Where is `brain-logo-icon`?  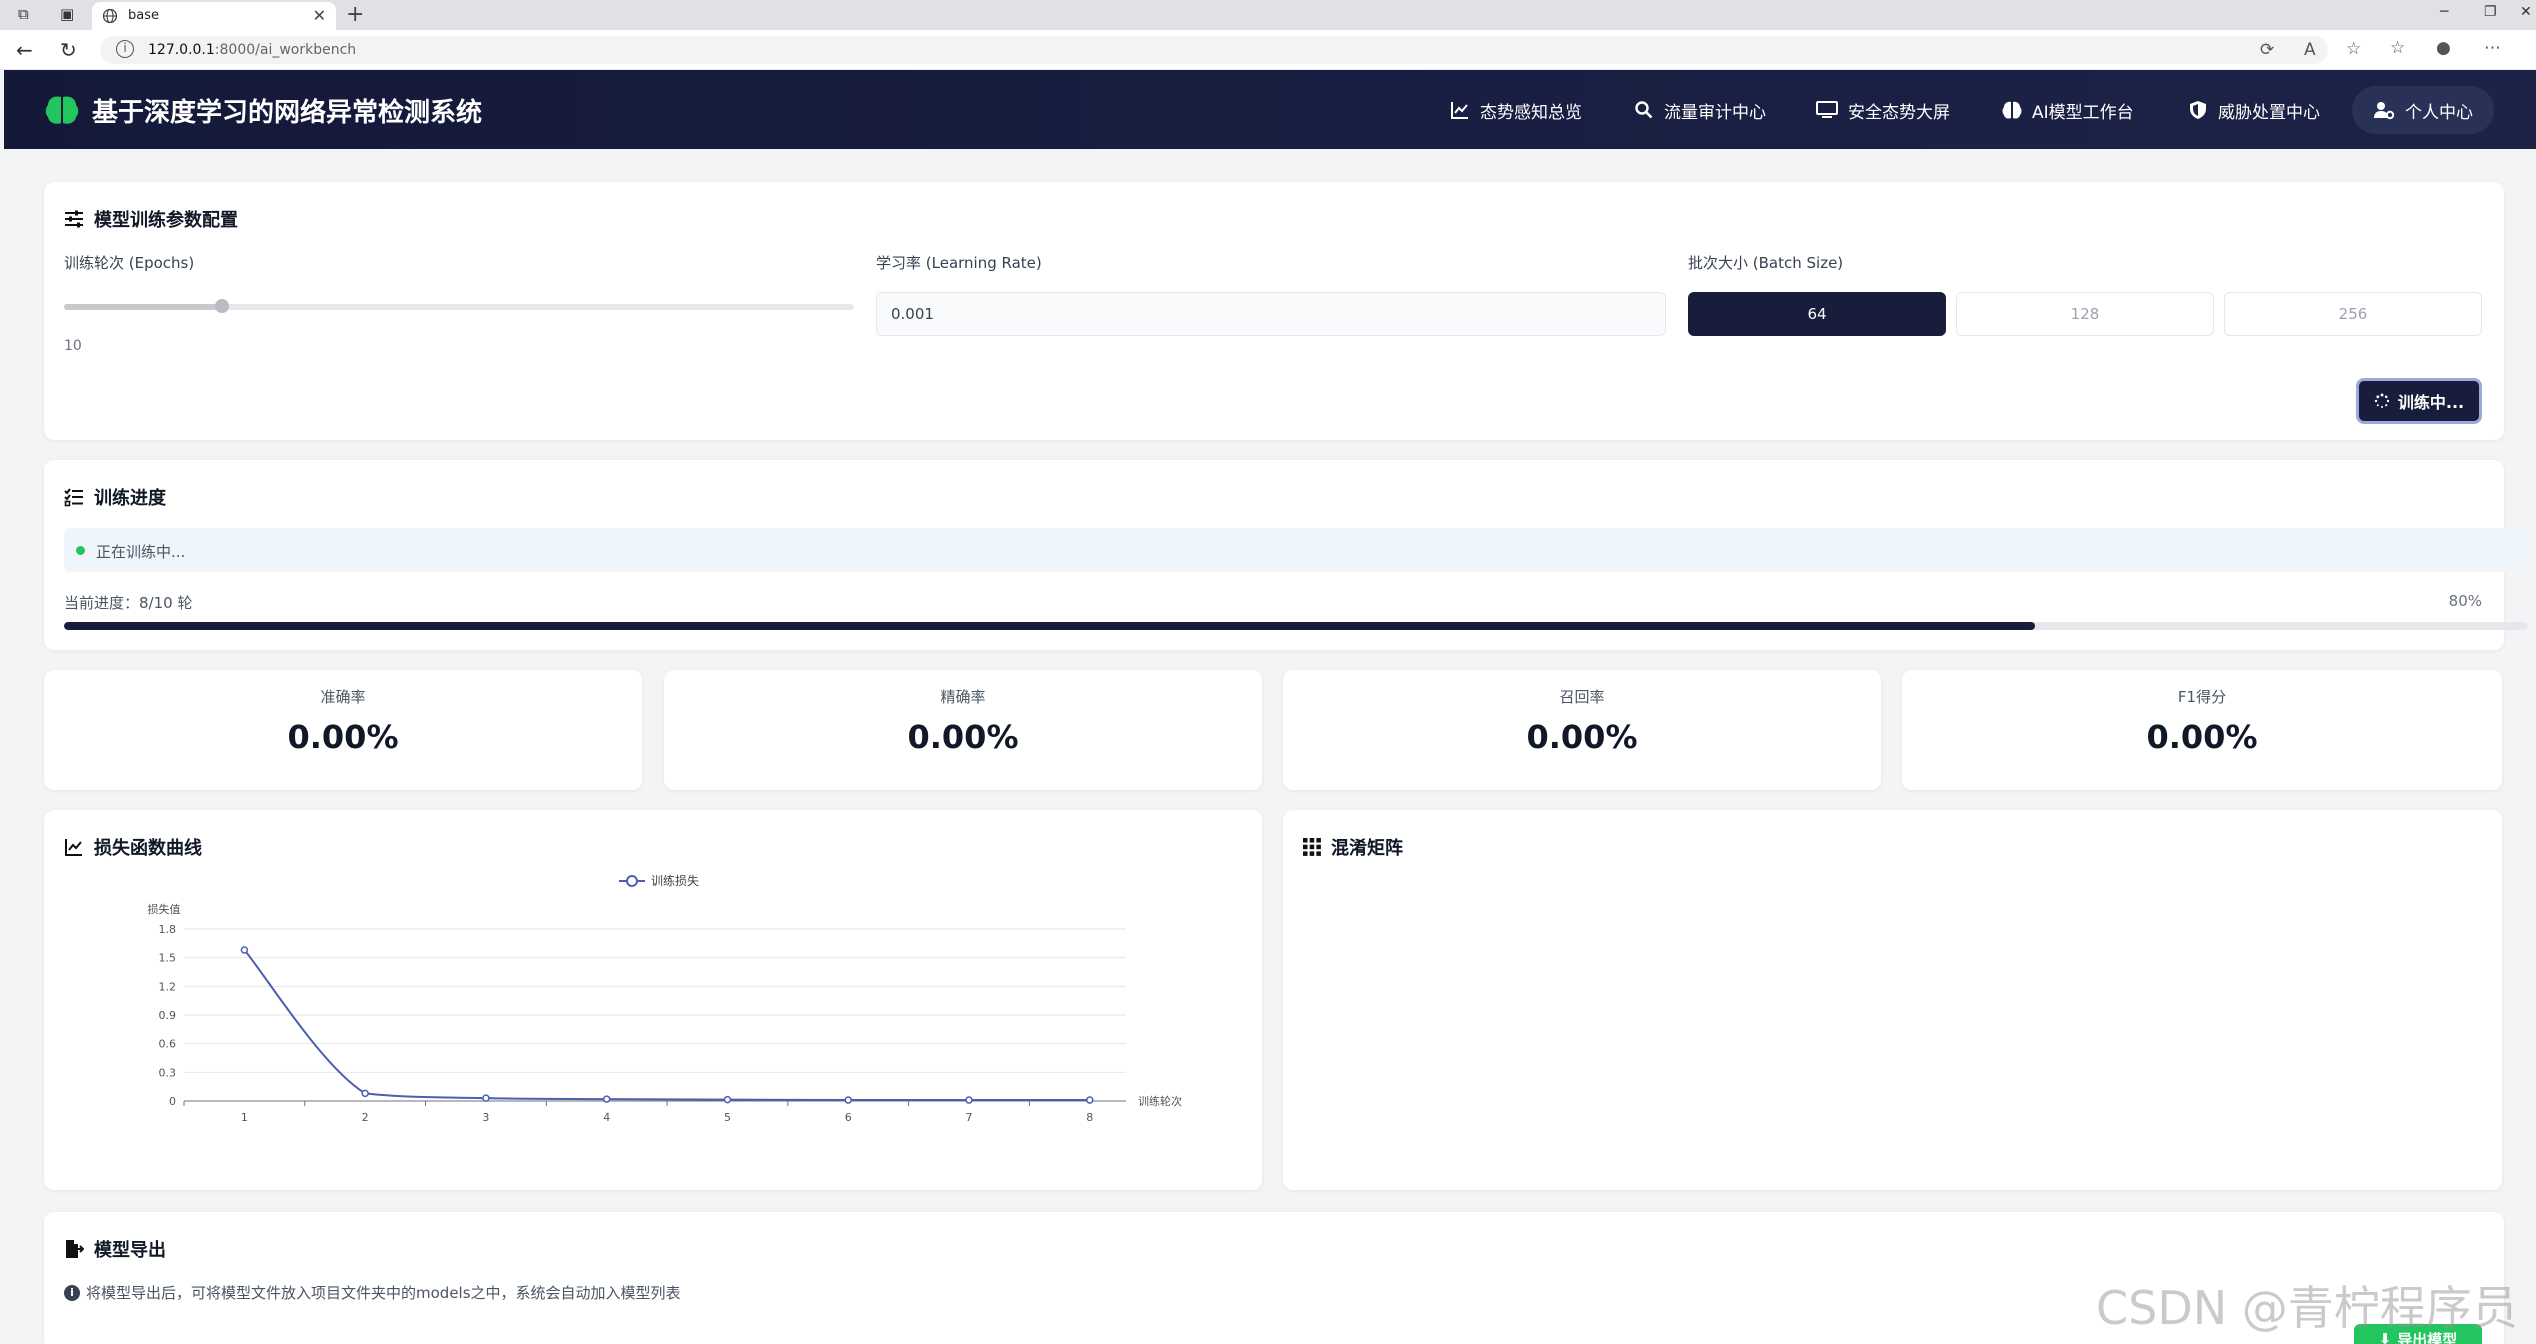
brain-logo-icon is located at coordinates (62, 110).